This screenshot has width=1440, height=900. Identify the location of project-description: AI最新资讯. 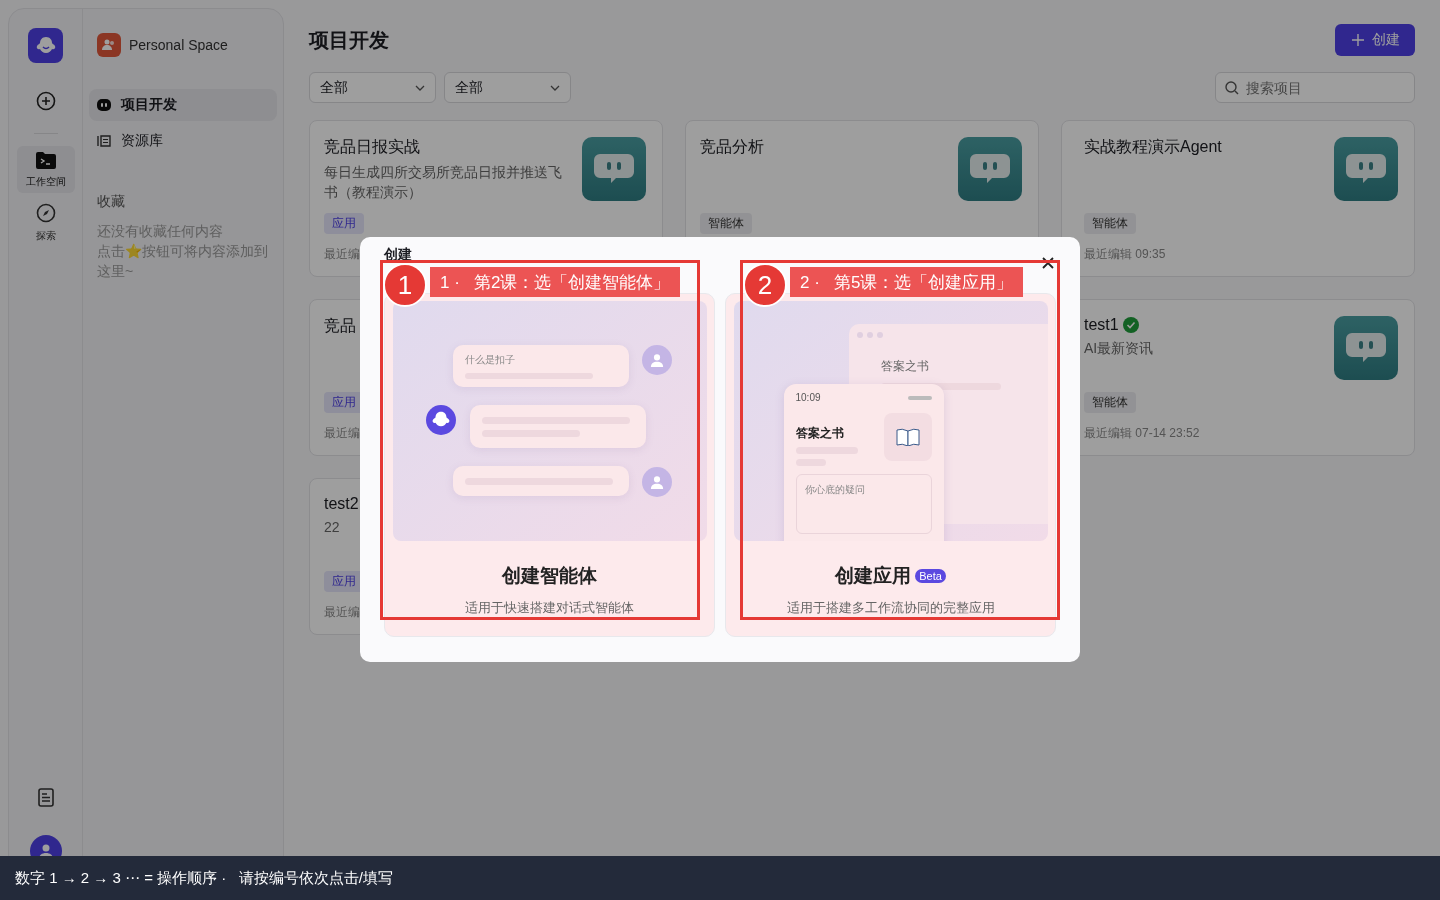
(1119, 348).